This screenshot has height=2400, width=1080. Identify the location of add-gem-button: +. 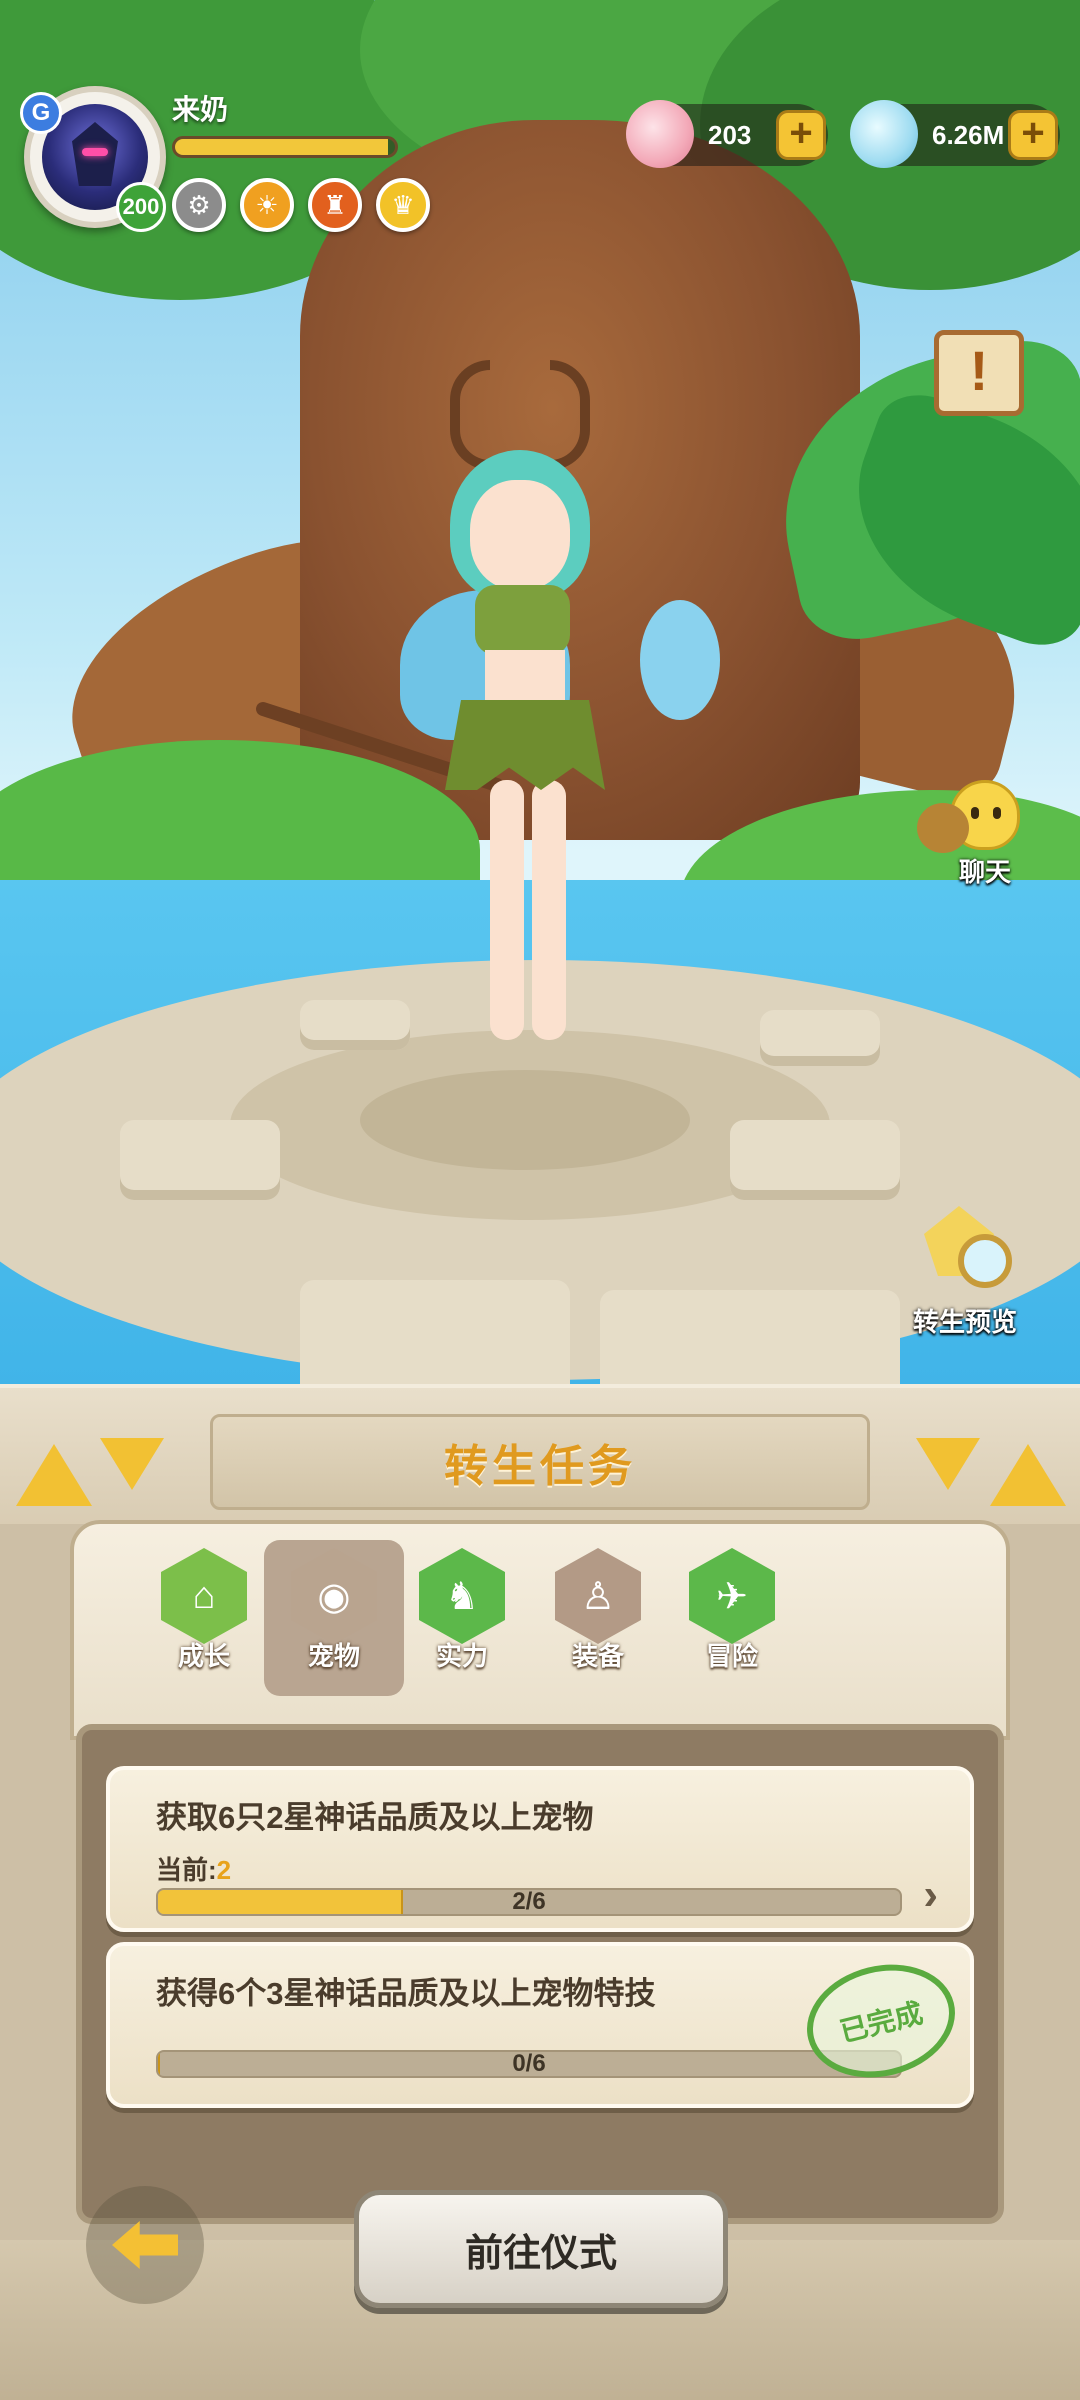
(1033, 135).